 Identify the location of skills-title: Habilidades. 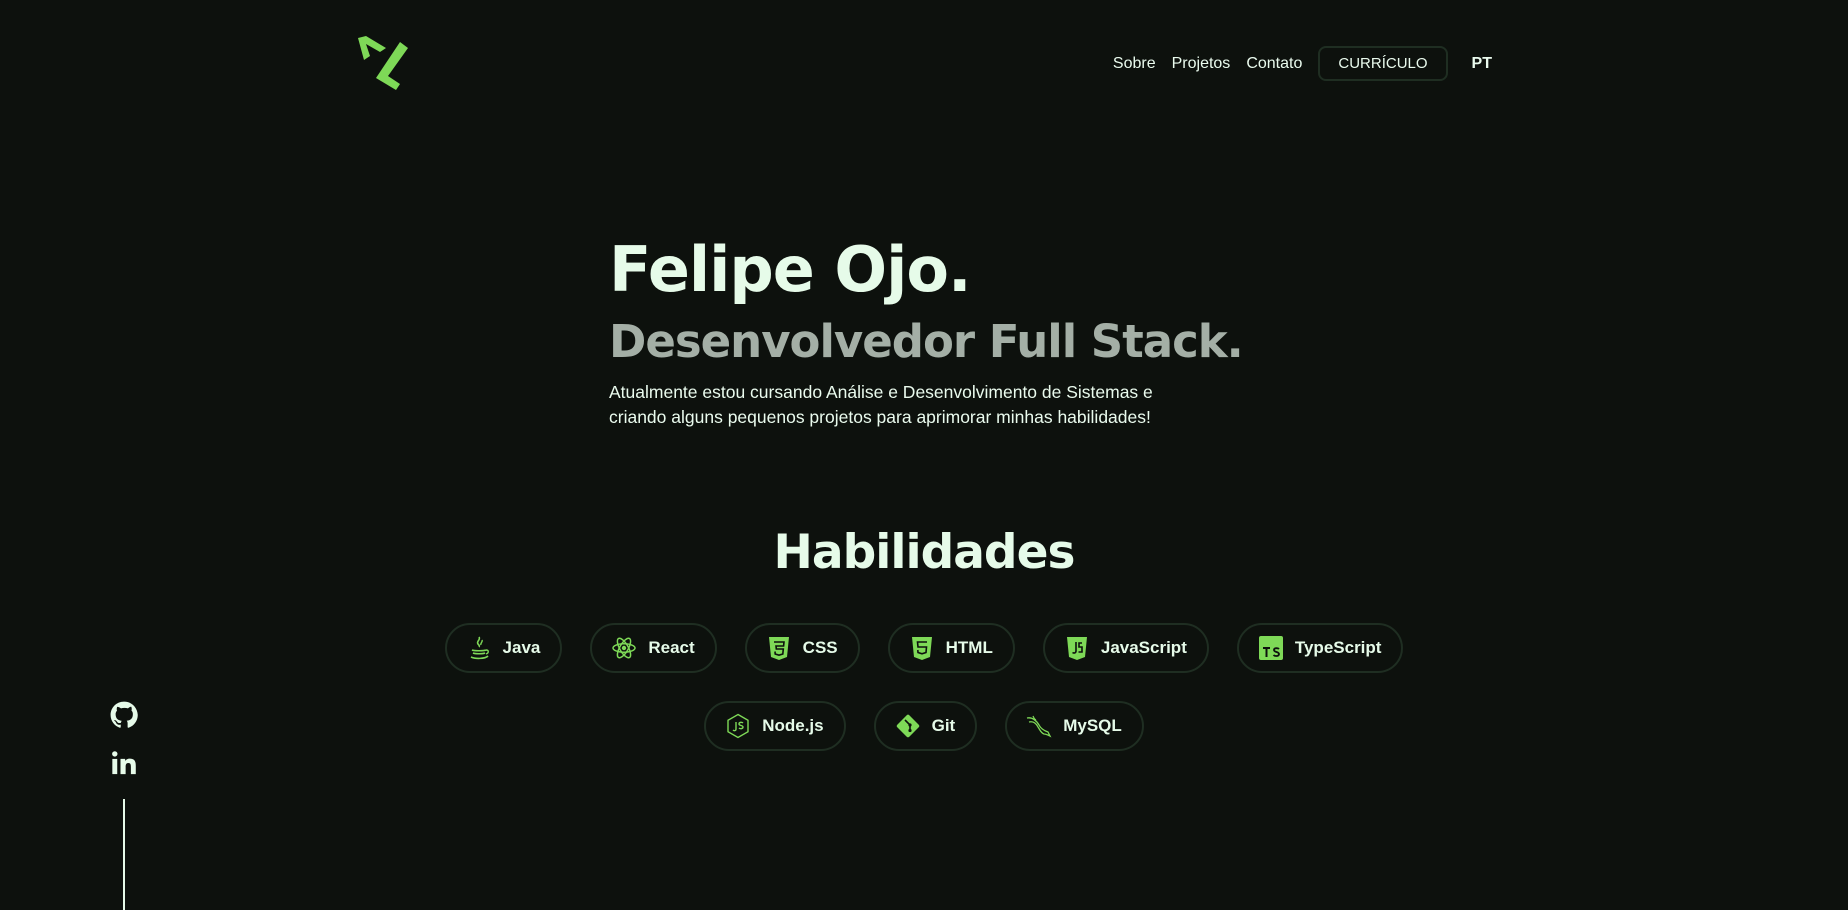
(924, 552).